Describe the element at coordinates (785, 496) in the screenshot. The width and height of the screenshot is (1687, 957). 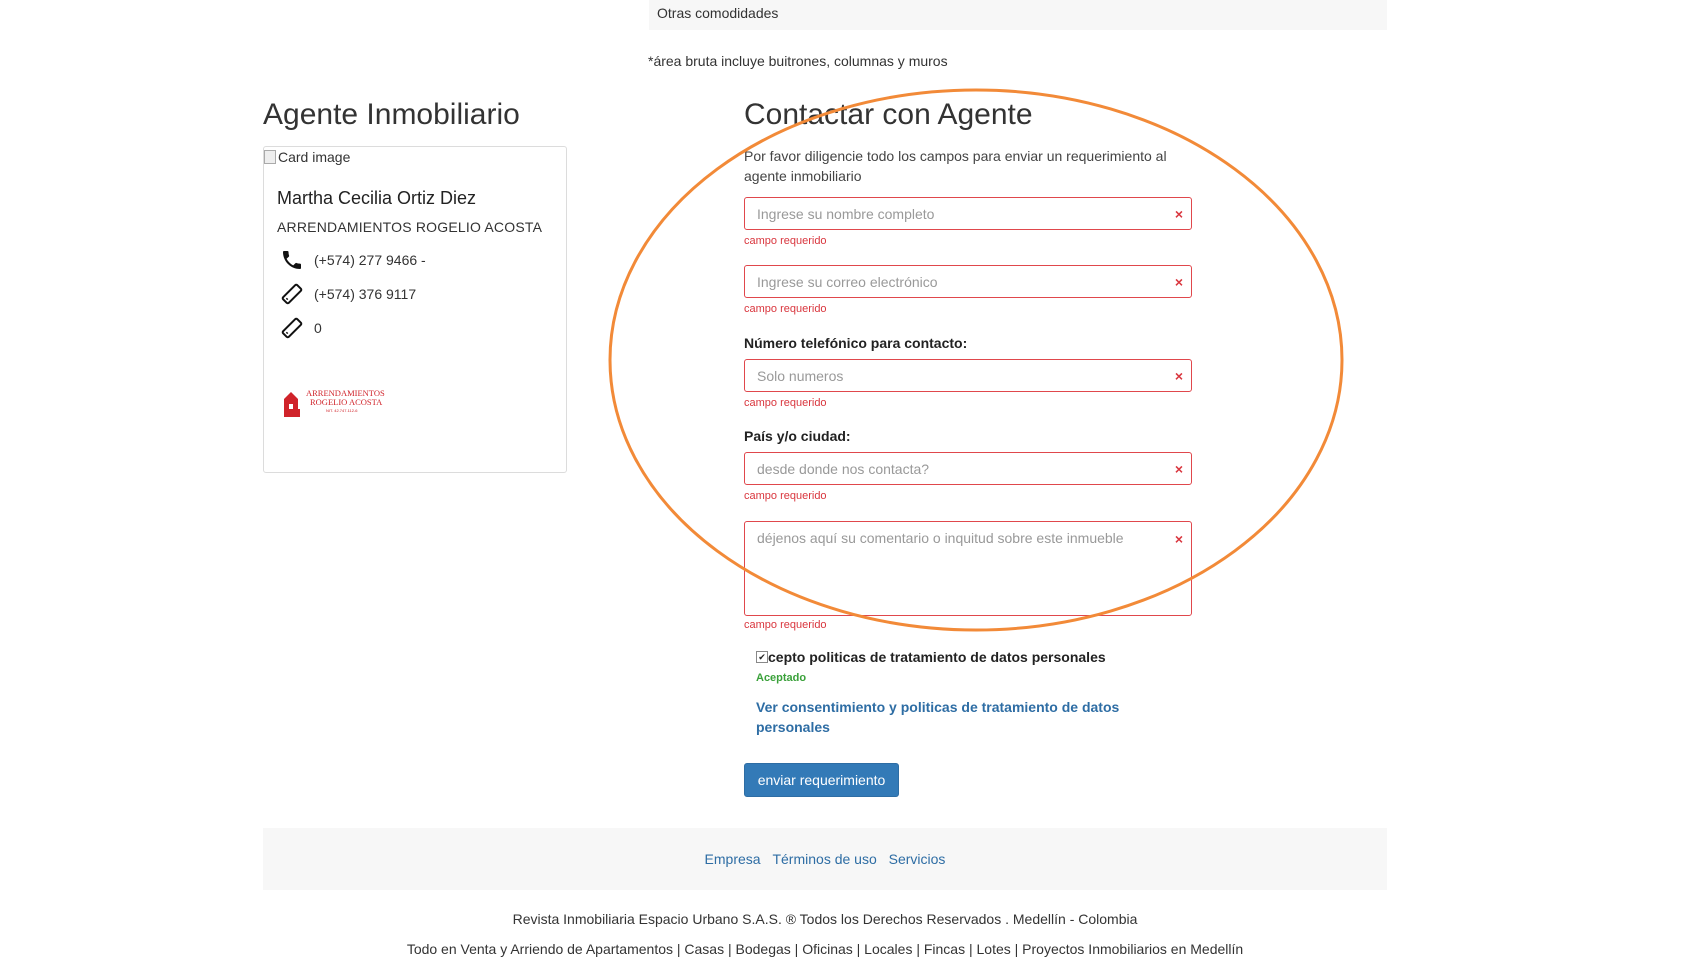
I see `city-required-error: campo requerido` at that location.